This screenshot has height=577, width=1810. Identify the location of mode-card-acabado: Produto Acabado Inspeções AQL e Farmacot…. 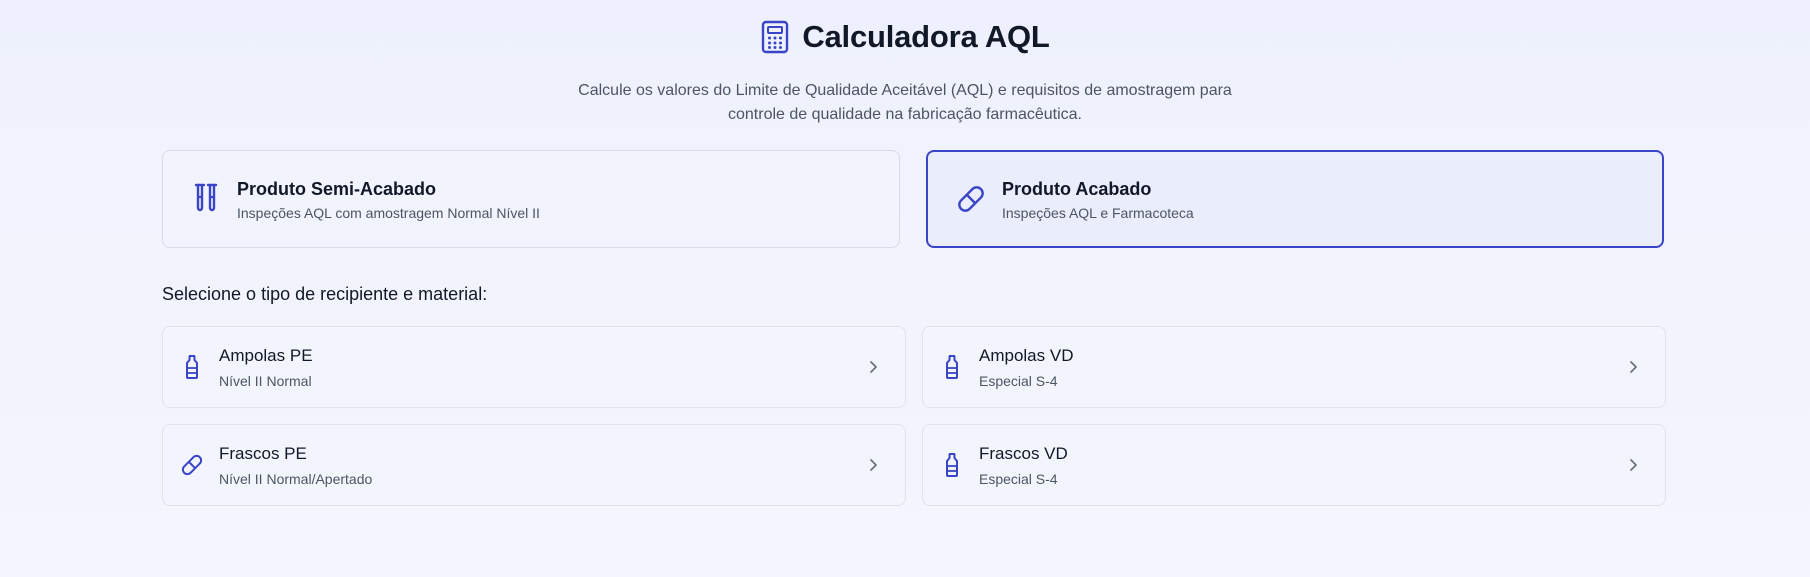
(1295, 199).